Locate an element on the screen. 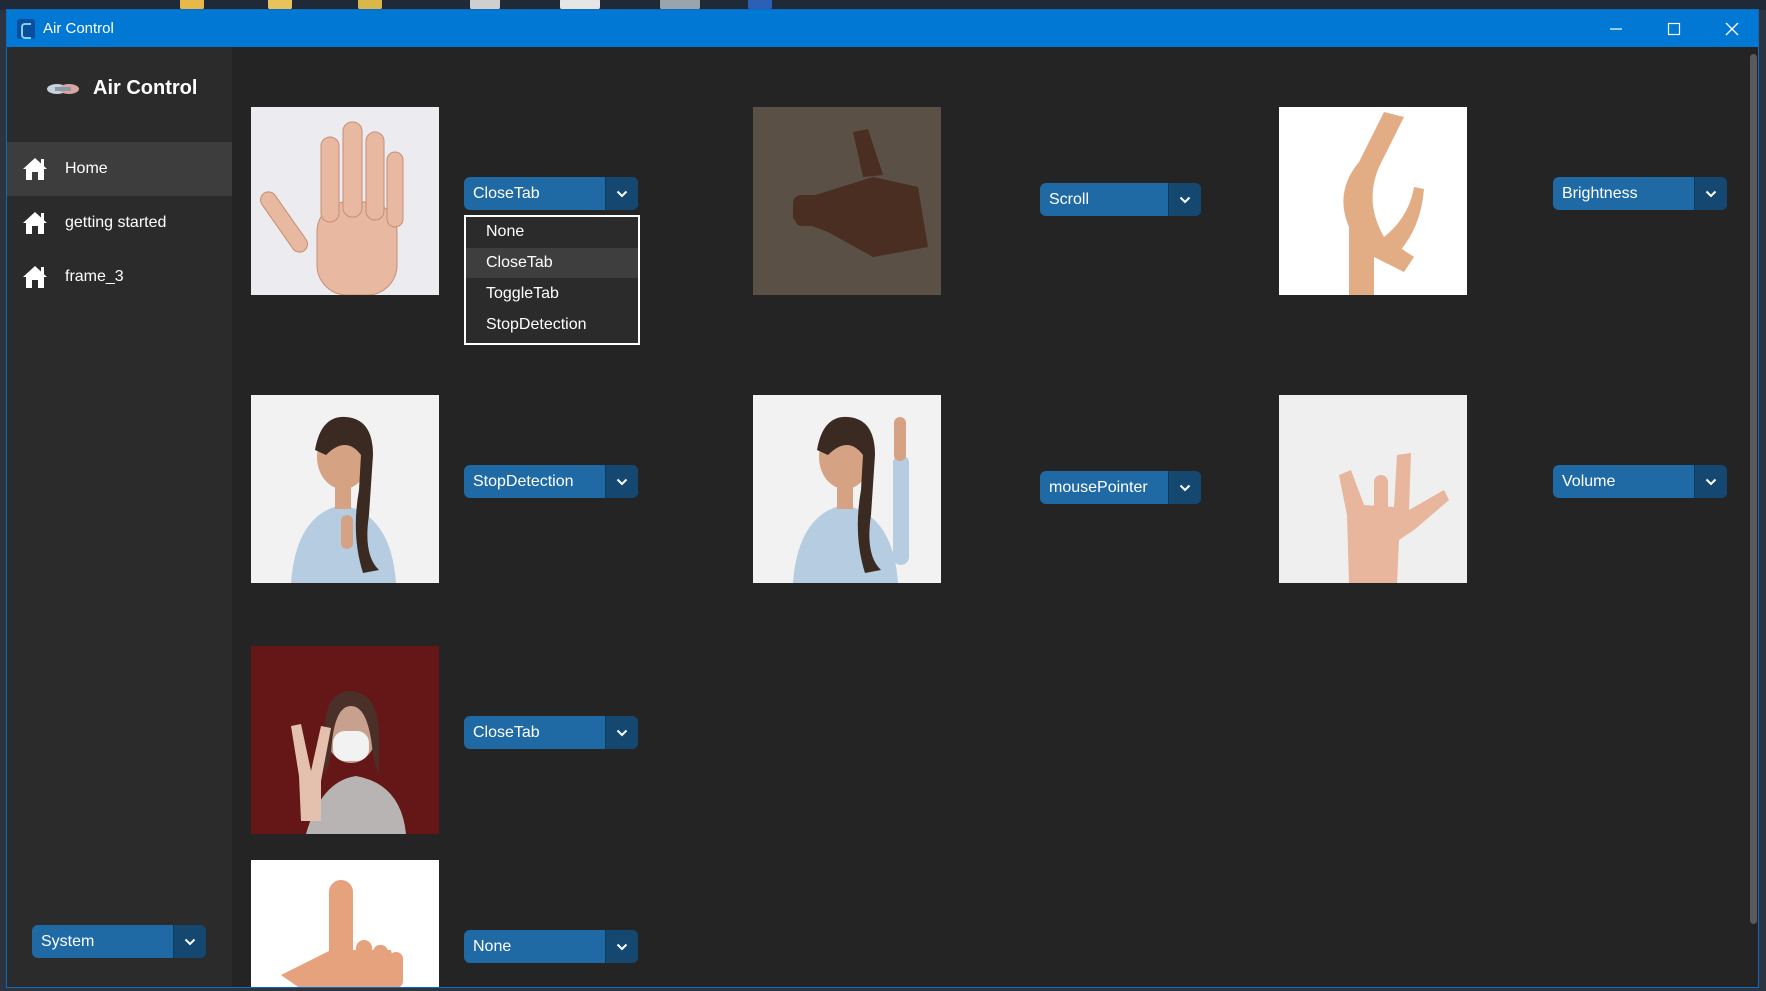  action-select-value: Brightness is located at coordinates (1600, 193).